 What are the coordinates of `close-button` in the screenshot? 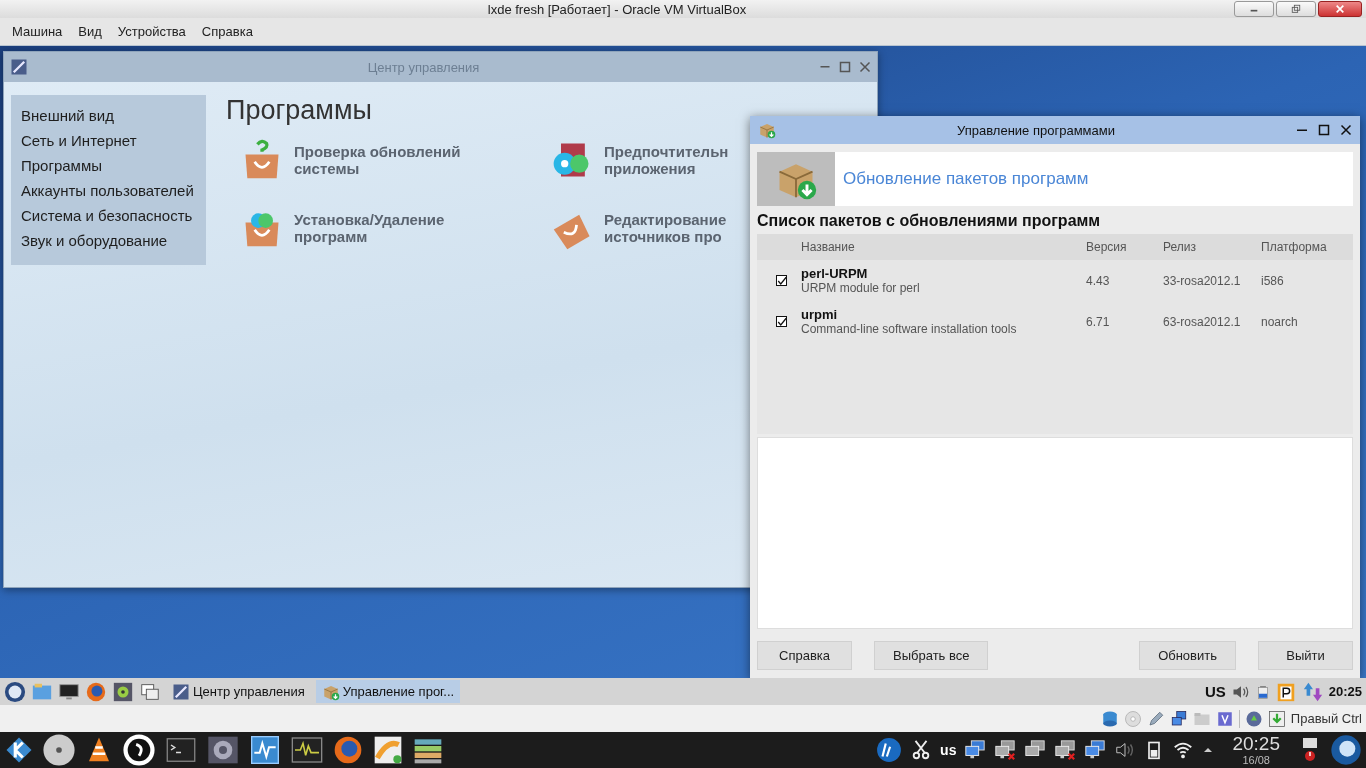 It's located at (1340, 9).